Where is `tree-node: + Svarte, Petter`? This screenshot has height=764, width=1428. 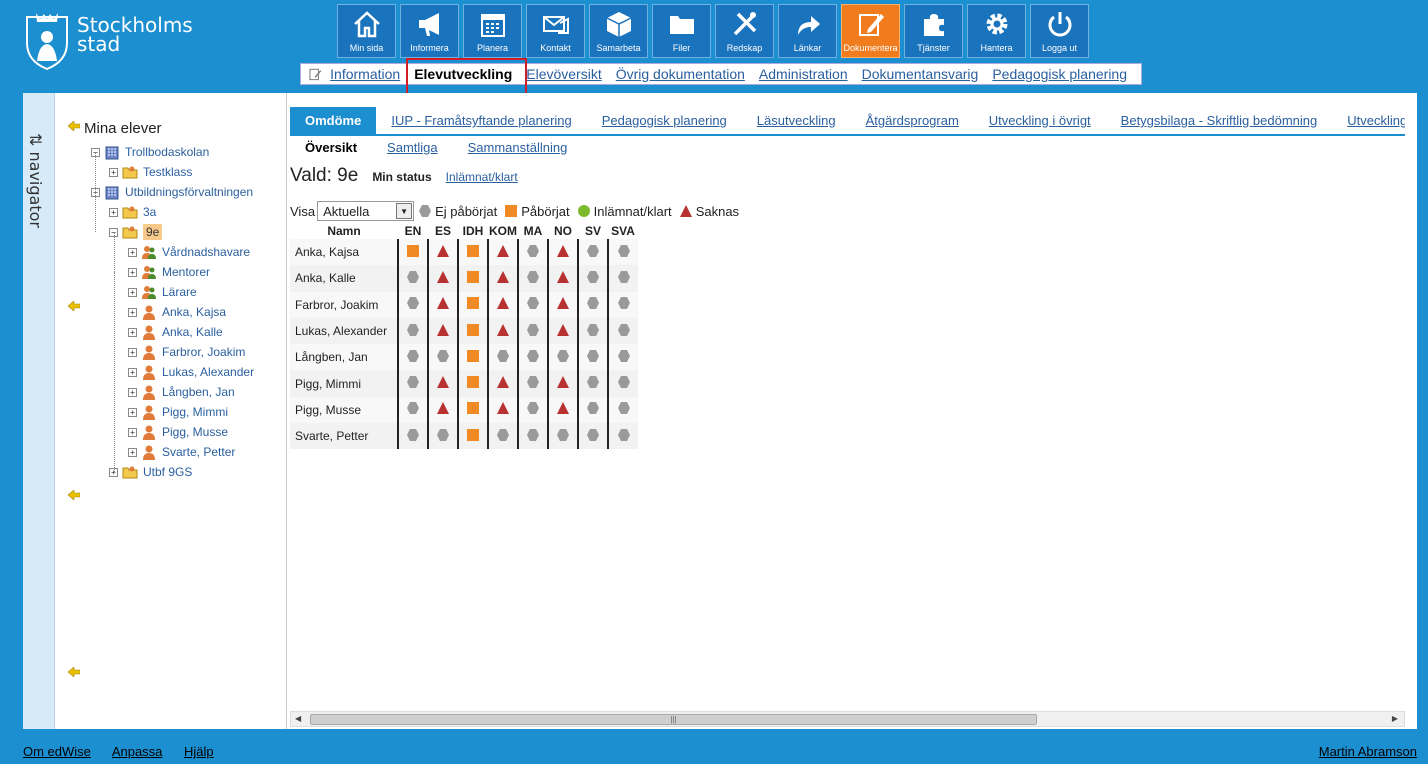
tree-node: + Svarte, Petter is located at coordinates (181, 452).